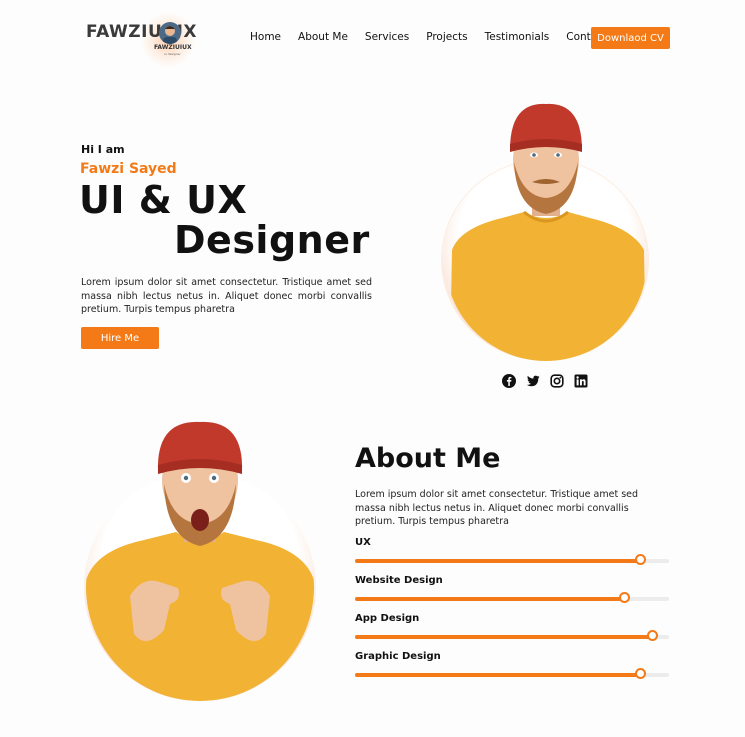  I want to click on nav-projects: Projects, so click(446, 37).